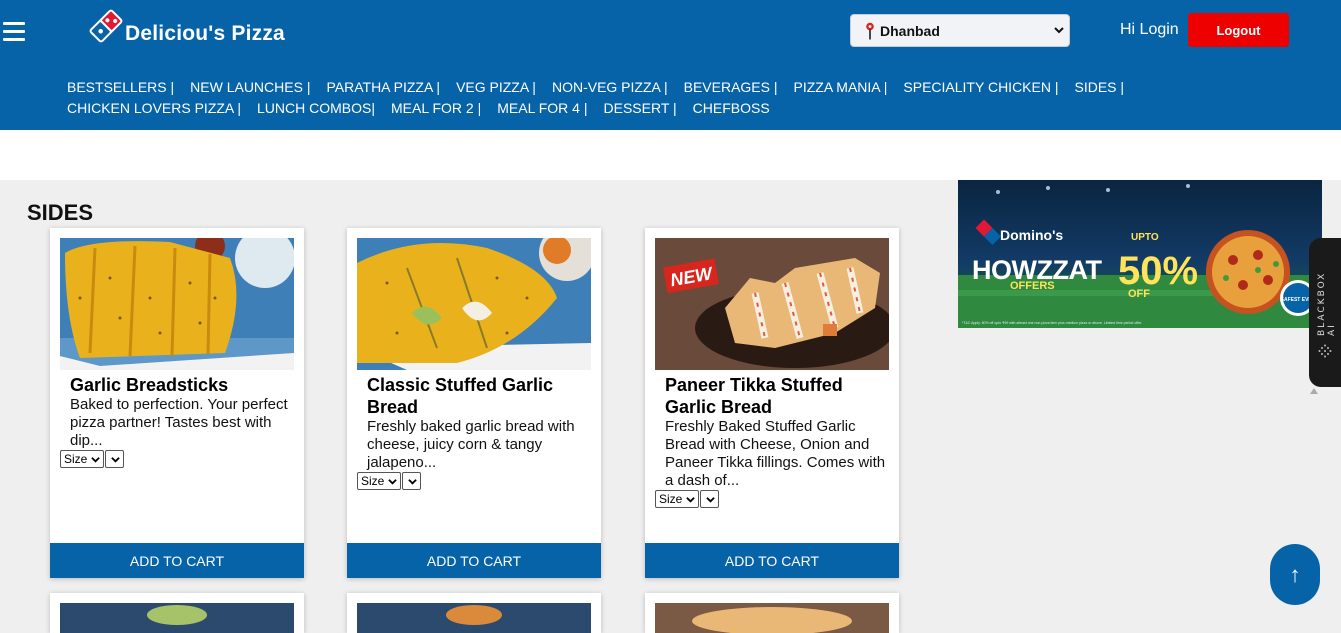 The width and height of the screenshot is (1341, 633). What do you see at coordinates (1325, 351) in the screenshot?
I see `sparkle-icon` at bounding box center [1325, 351].